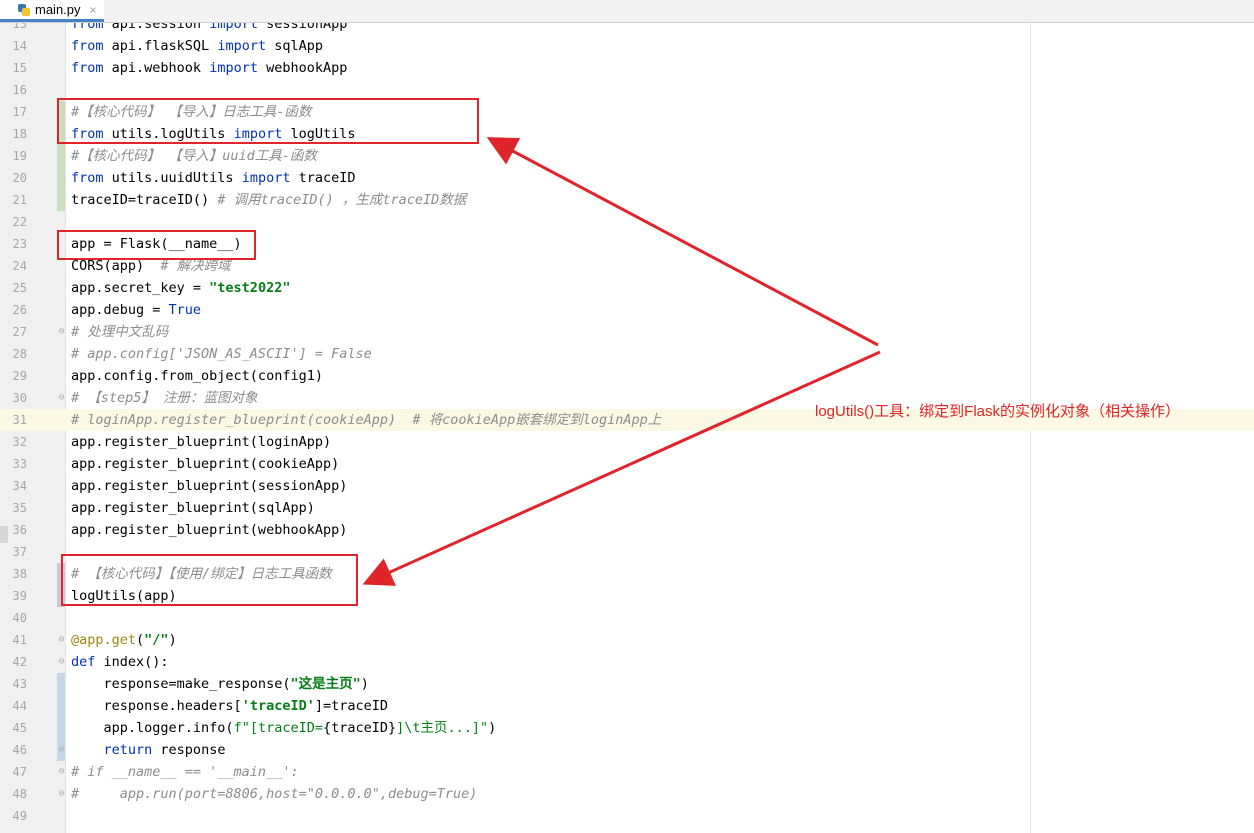 Image resolution: width=1254 pixels, height=833 pixels. I want to click on code-line: 41 ⊖ @app.get("/"), so click(627, 640).